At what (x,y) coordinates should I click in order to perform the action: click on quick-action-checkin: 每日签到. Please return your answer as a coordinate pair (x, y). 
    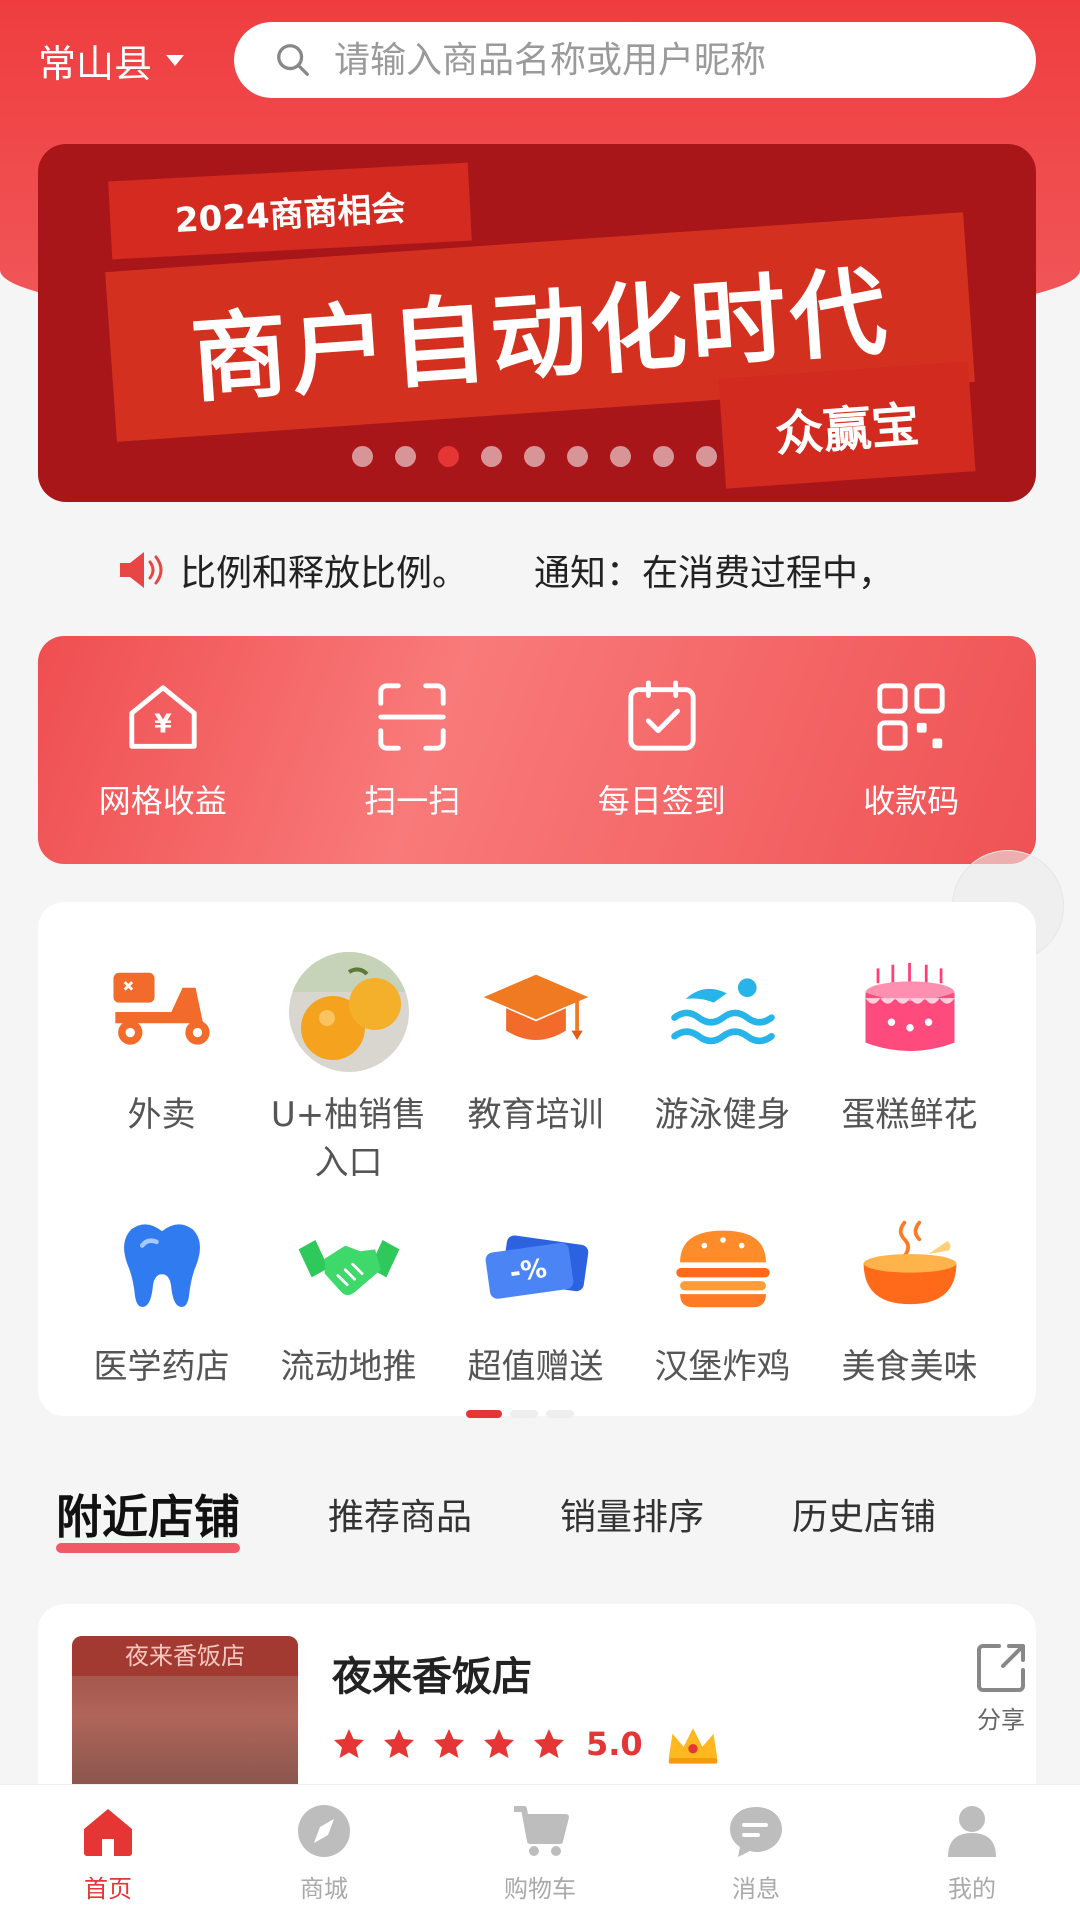
    Looking at the image, I should click on (662, 750).